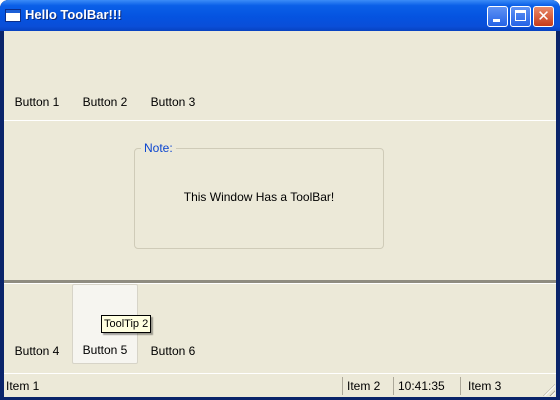 The width and height of the screenshot is (560, 400). I want to click on status-bar: Item 1 Item 2 10:41:35 Item 3, so click(280, 385).